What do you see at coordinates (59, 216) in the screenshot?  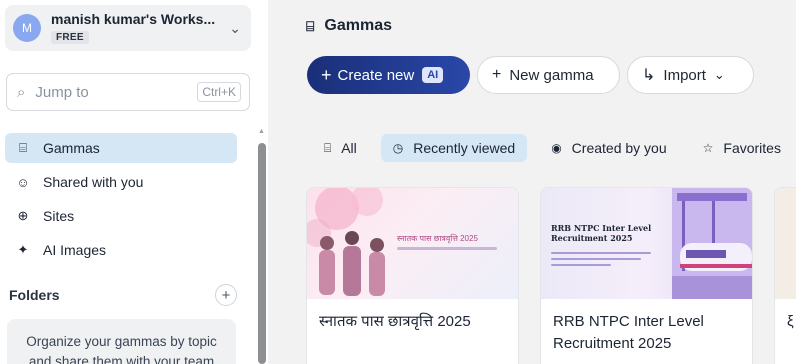 I see `sidebar-item-label: Sites` at bounding box center [59, 216].